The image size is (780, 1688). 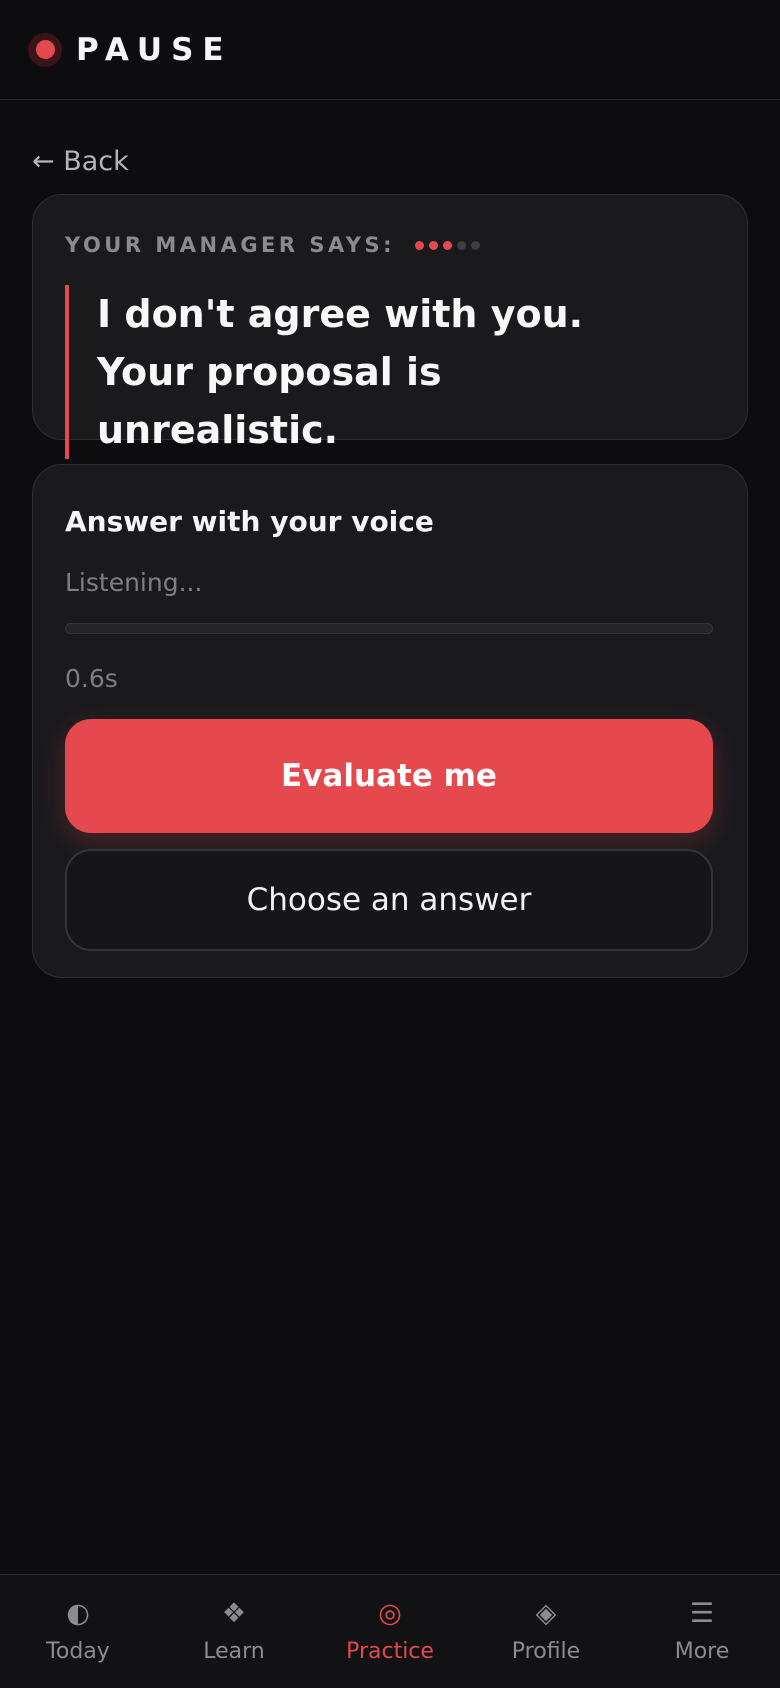 I want to click on prompt-label: YOUR MANAGER SAYS:, so click(x=230, y=245).